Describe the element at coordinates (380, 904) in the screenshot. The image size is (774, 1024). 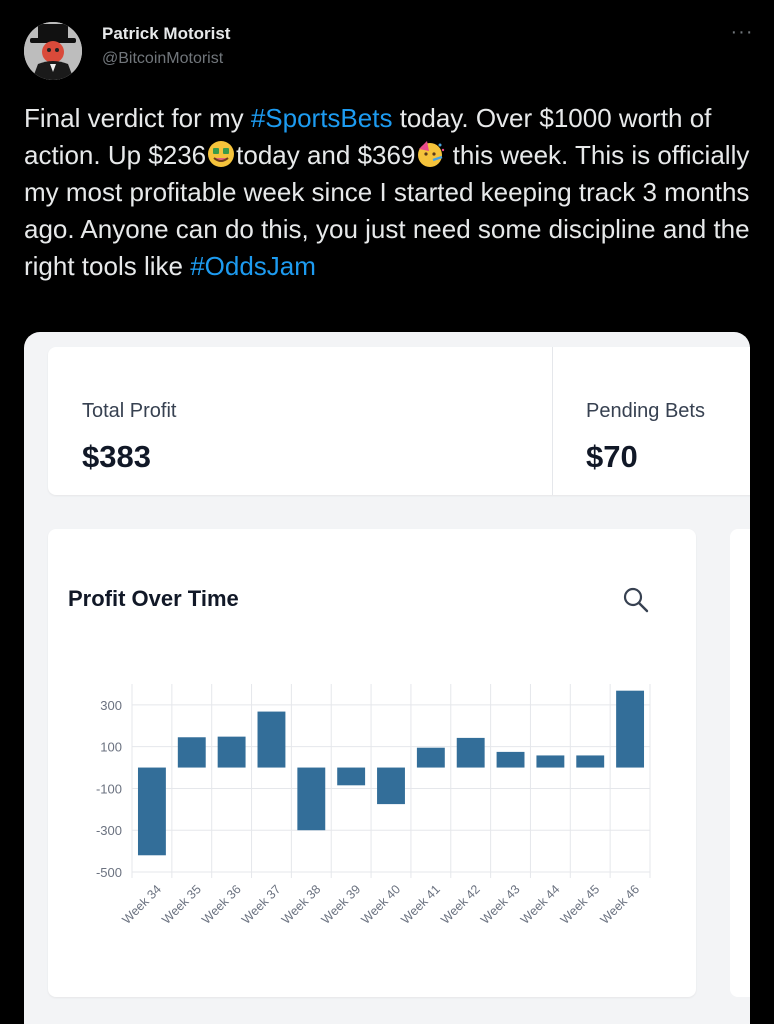
I see `x-tick-label: Week 40` at that location.